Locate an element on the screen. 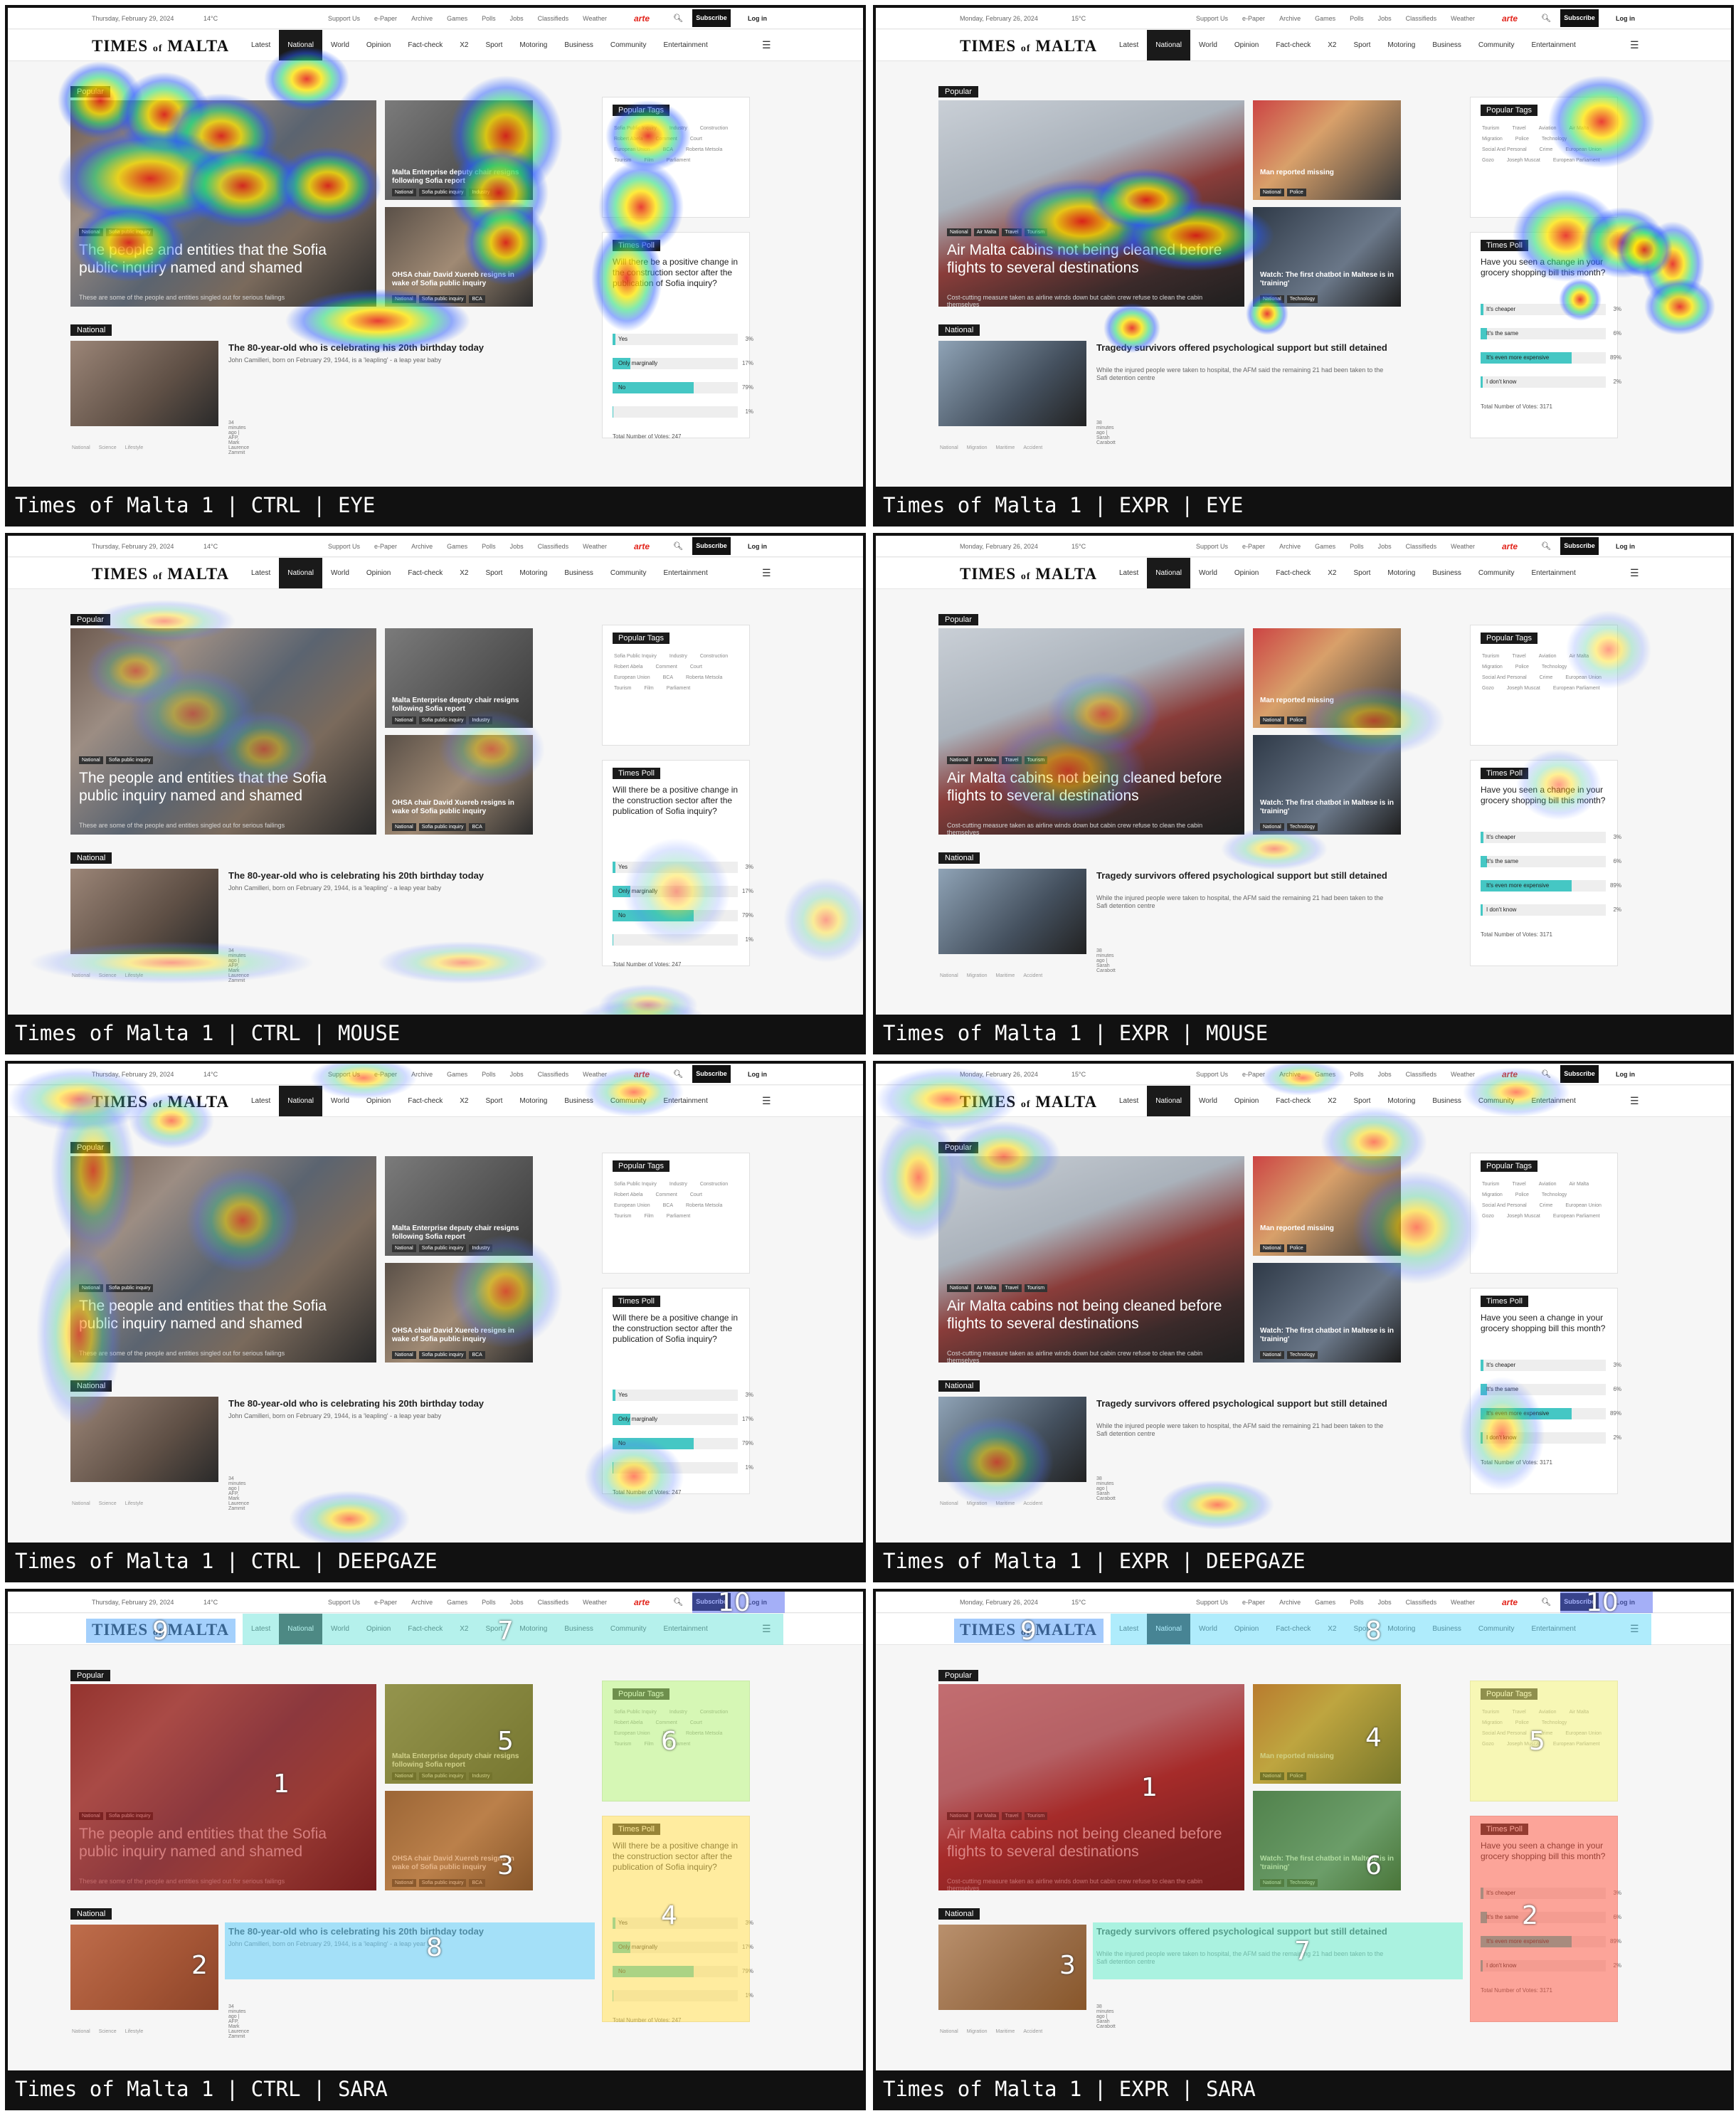 Image resolution: width=1736 pixels, height=2111 pixels. nav-item: Latest is located at coordinates (1129, 573).